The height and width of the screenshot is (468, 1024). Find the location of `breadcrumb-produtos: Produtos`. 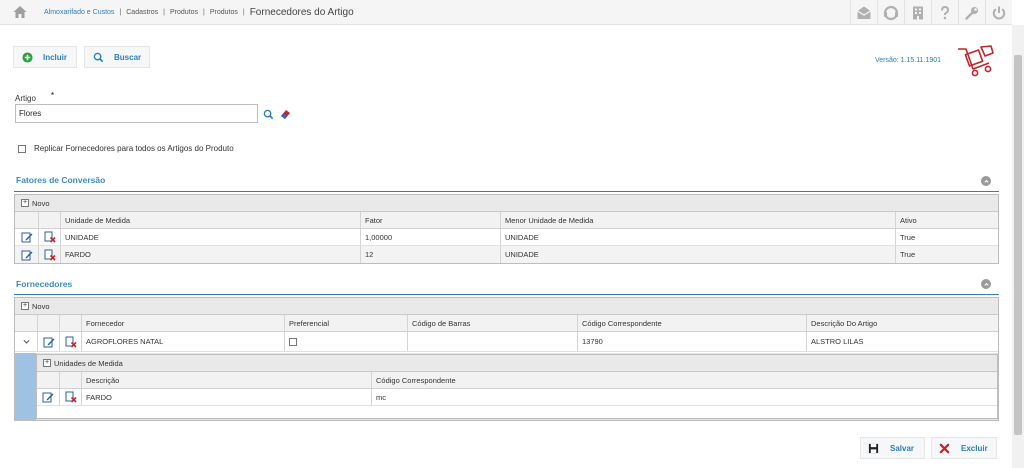

breadcrumb-produtos: Produtos is located at coordinates (184, 12).